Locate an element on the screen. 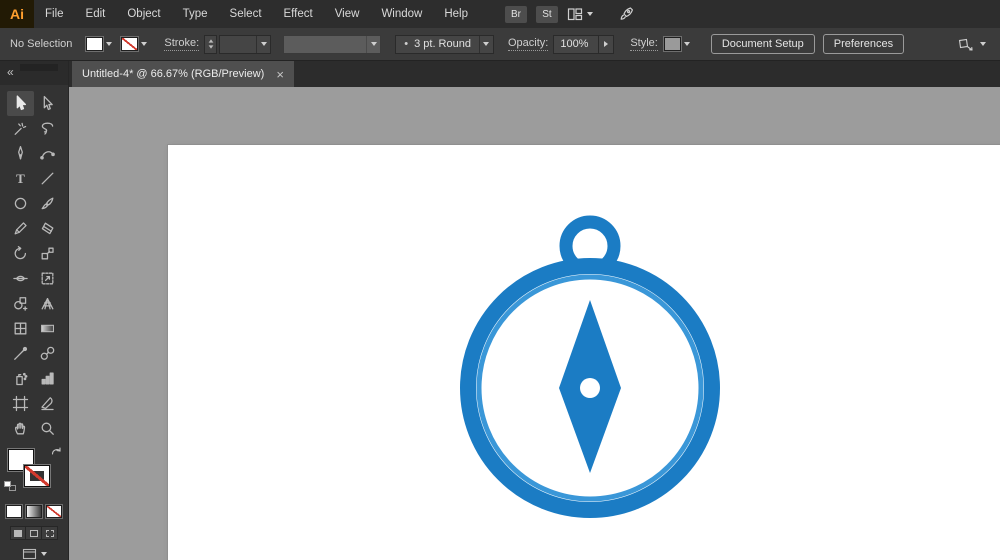 This screenshot has width=1000, height=560. tool-panel: « T is located at coordinates (34, 310).